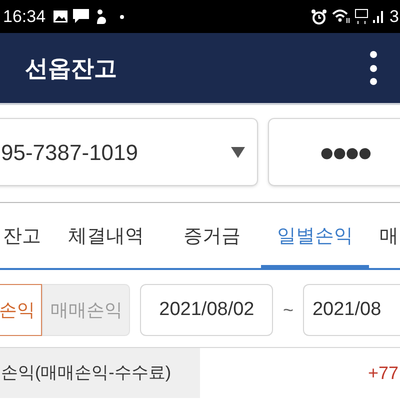  What do you see at coordinates (238, 152) in the screenshot?
I see `dropdown-caret-icon` at bounding box center [238, 152].